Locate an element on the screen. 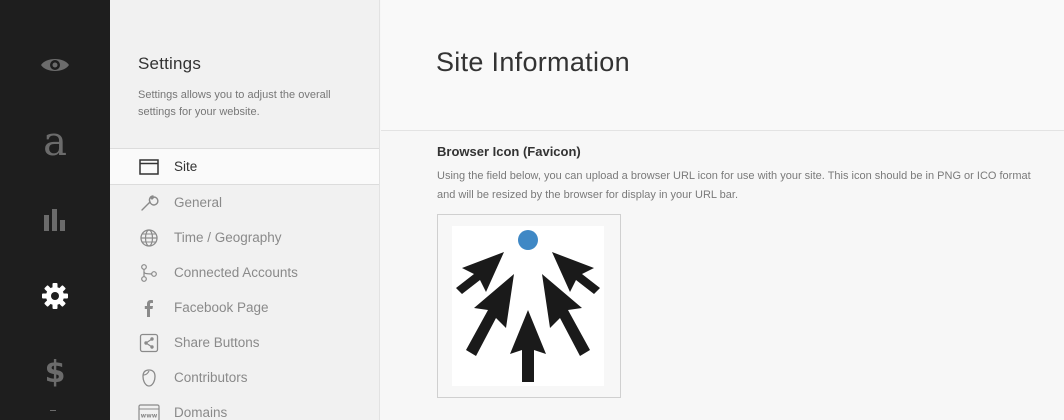 Image resolution: width=1064 pixels, height=420 pixels. nav-item-share-buttons: Share Buttons is located at coordinates (244, 342).